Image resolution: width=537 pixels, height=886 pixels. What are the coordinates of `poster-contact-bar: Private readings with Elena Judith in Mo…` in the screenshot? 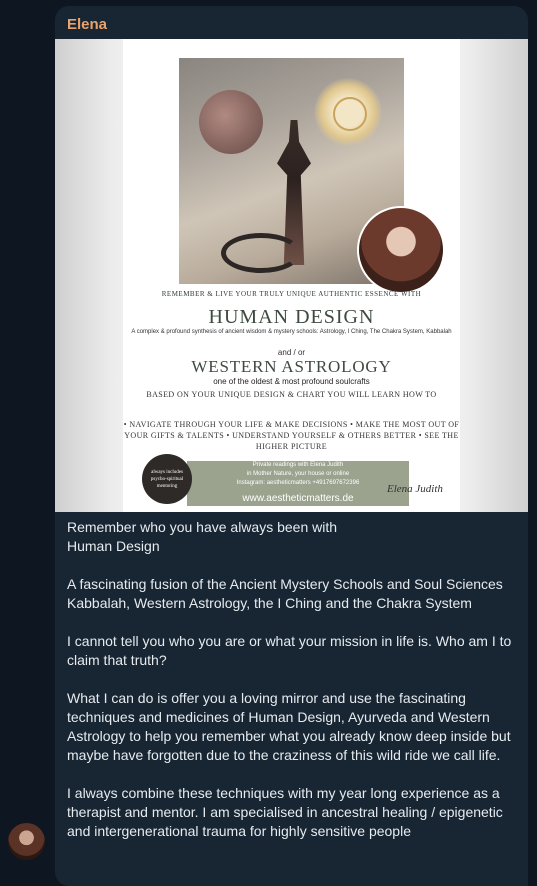 It's located at (298, 483).